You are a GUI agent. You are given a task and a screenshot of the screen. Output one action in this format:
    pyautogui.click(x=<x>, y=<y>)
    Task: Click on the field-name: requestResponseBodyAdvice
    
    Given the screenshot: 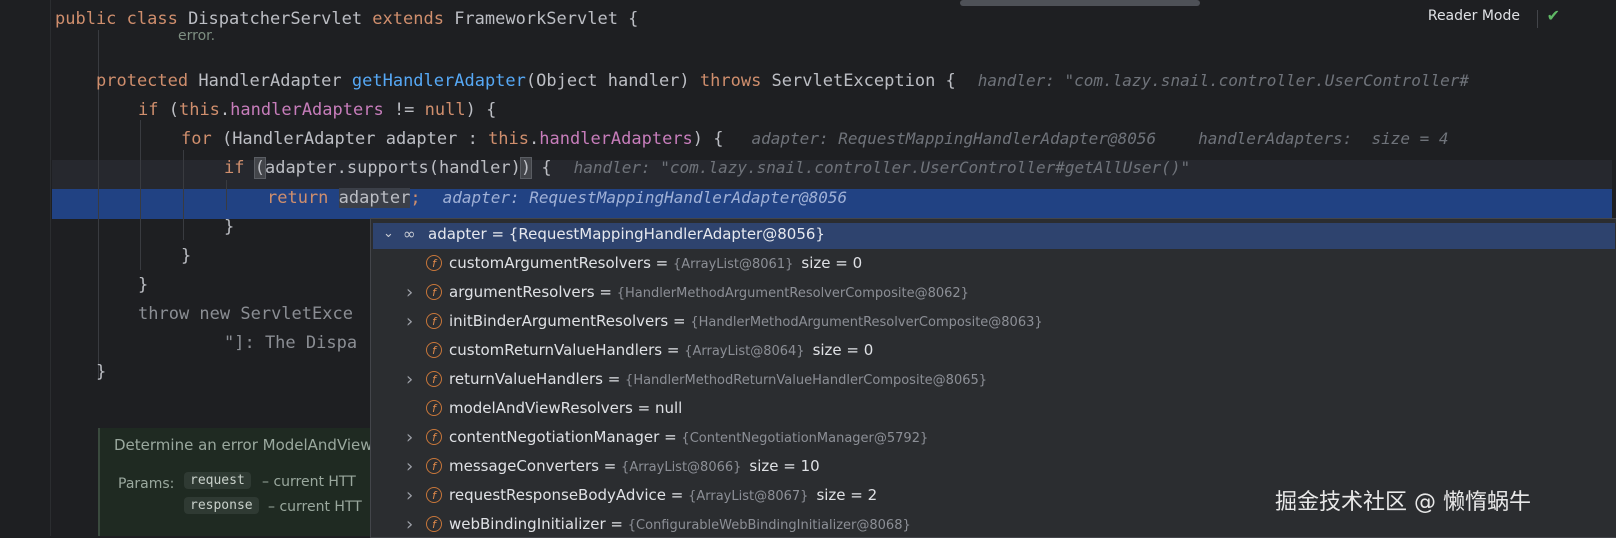 What is the action you would take?
    pyautogui.click(x=557, y=495)
    